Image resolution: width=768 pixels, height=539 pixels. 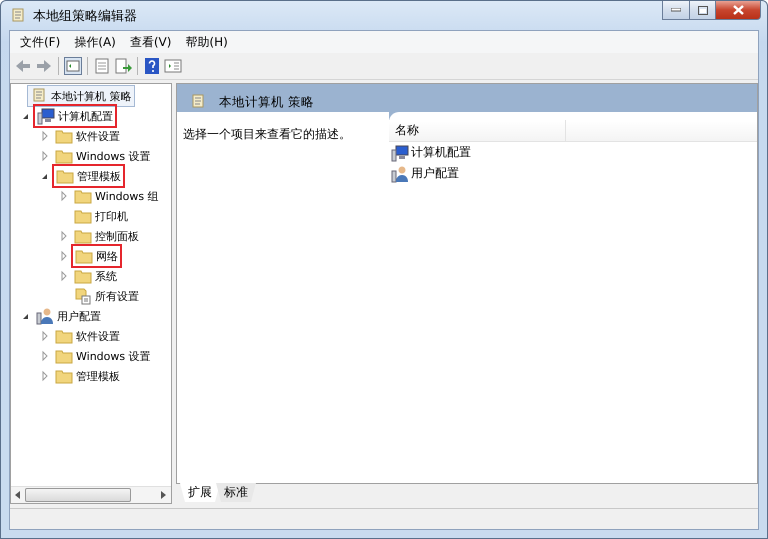 What do you see at coordinates (164, 495) in the screenshot?
I see `scroll-right-icon` at bounding box center [164, 495].